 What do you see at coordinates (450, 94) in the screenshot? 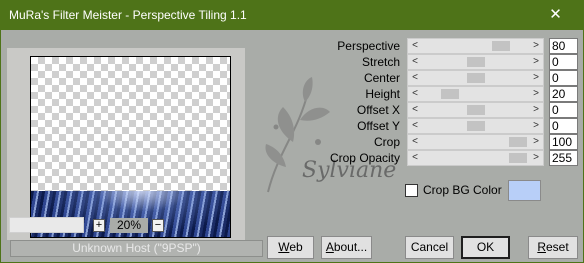
I see `height-slider-thumb` at bounding box center [450, 94].